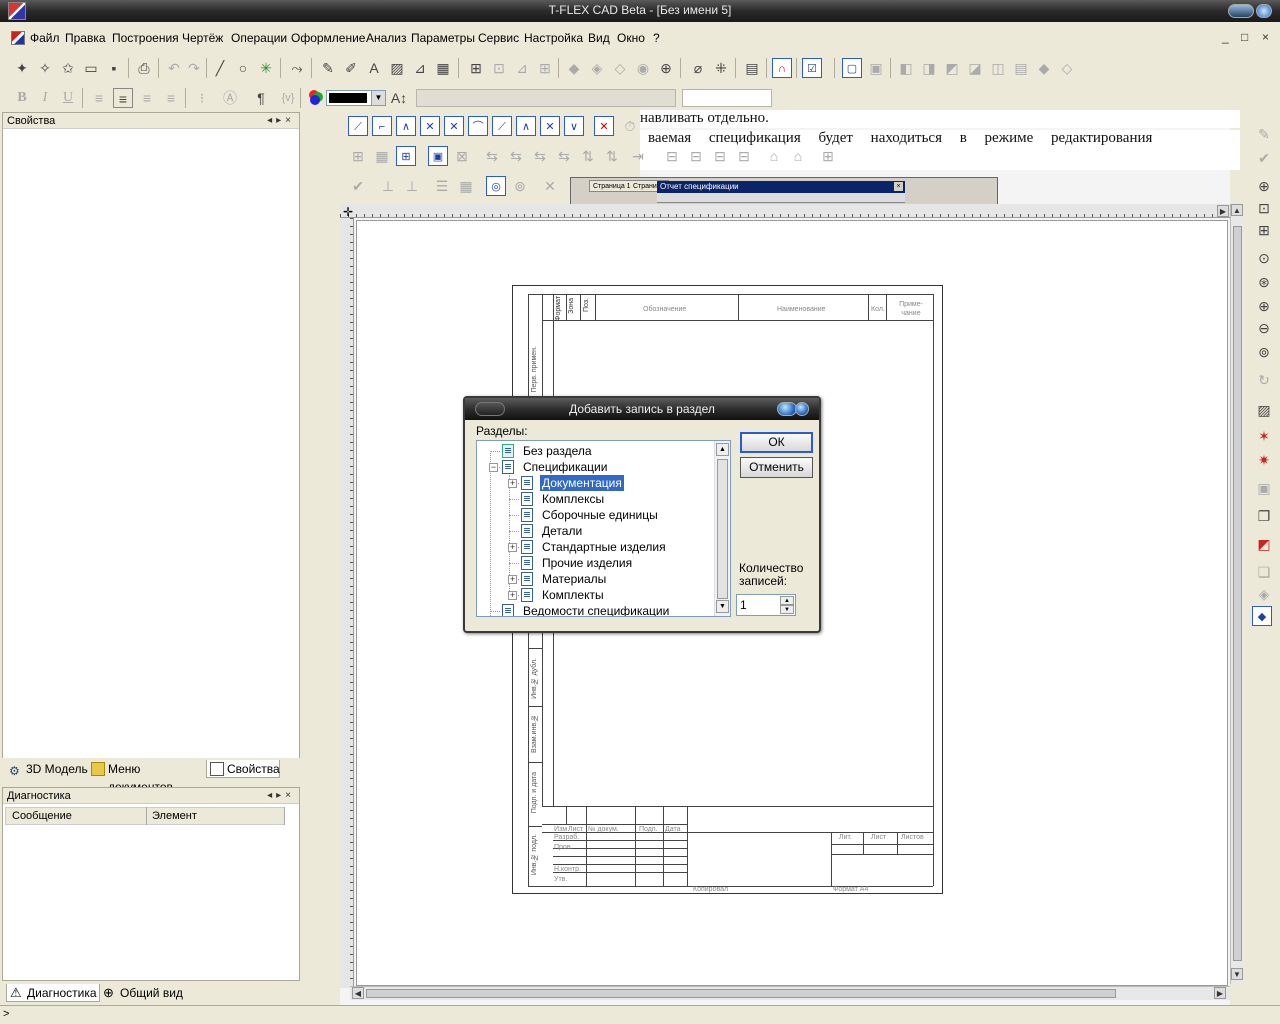 The height and width of the screenshot is (1024, 1280). Describe the element at coordinates (382, 156) in the screenshot. I see `spec-table-icon: ▦` at that location.